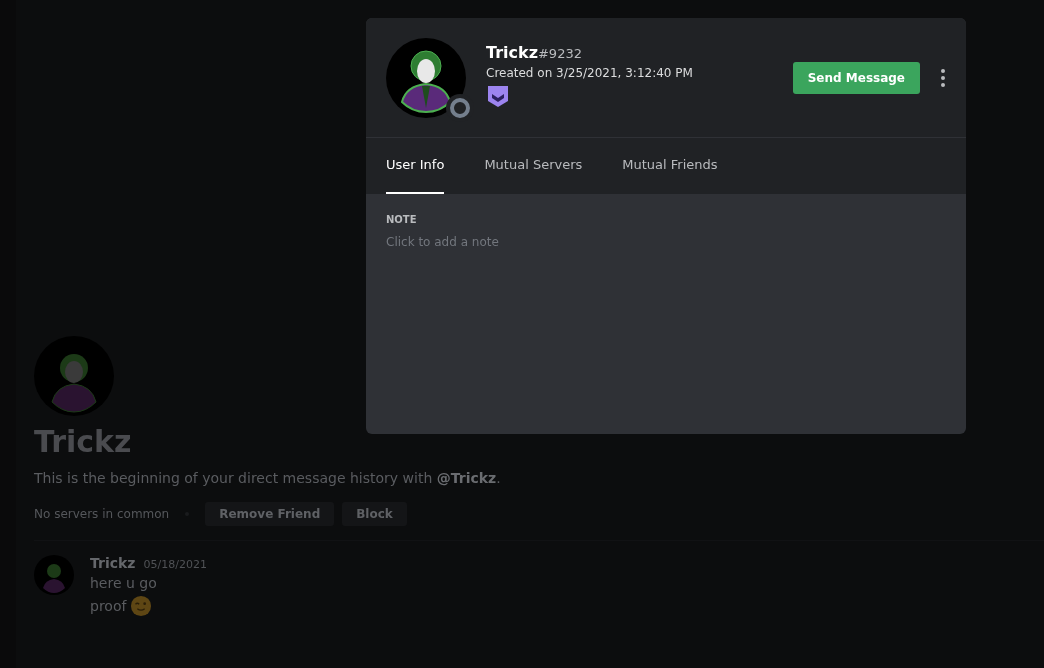 The image size is (1044, 668). Describe the element at coordinates (102, 514) in the screenshot. I see `servers-text: No servers in common` at that location.